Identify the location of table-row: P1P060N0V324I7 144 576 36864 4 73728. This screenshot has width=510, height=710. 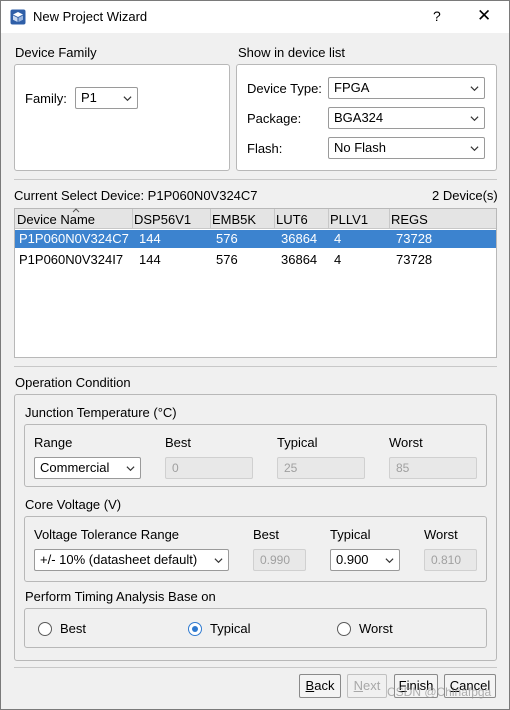
(255, 260).